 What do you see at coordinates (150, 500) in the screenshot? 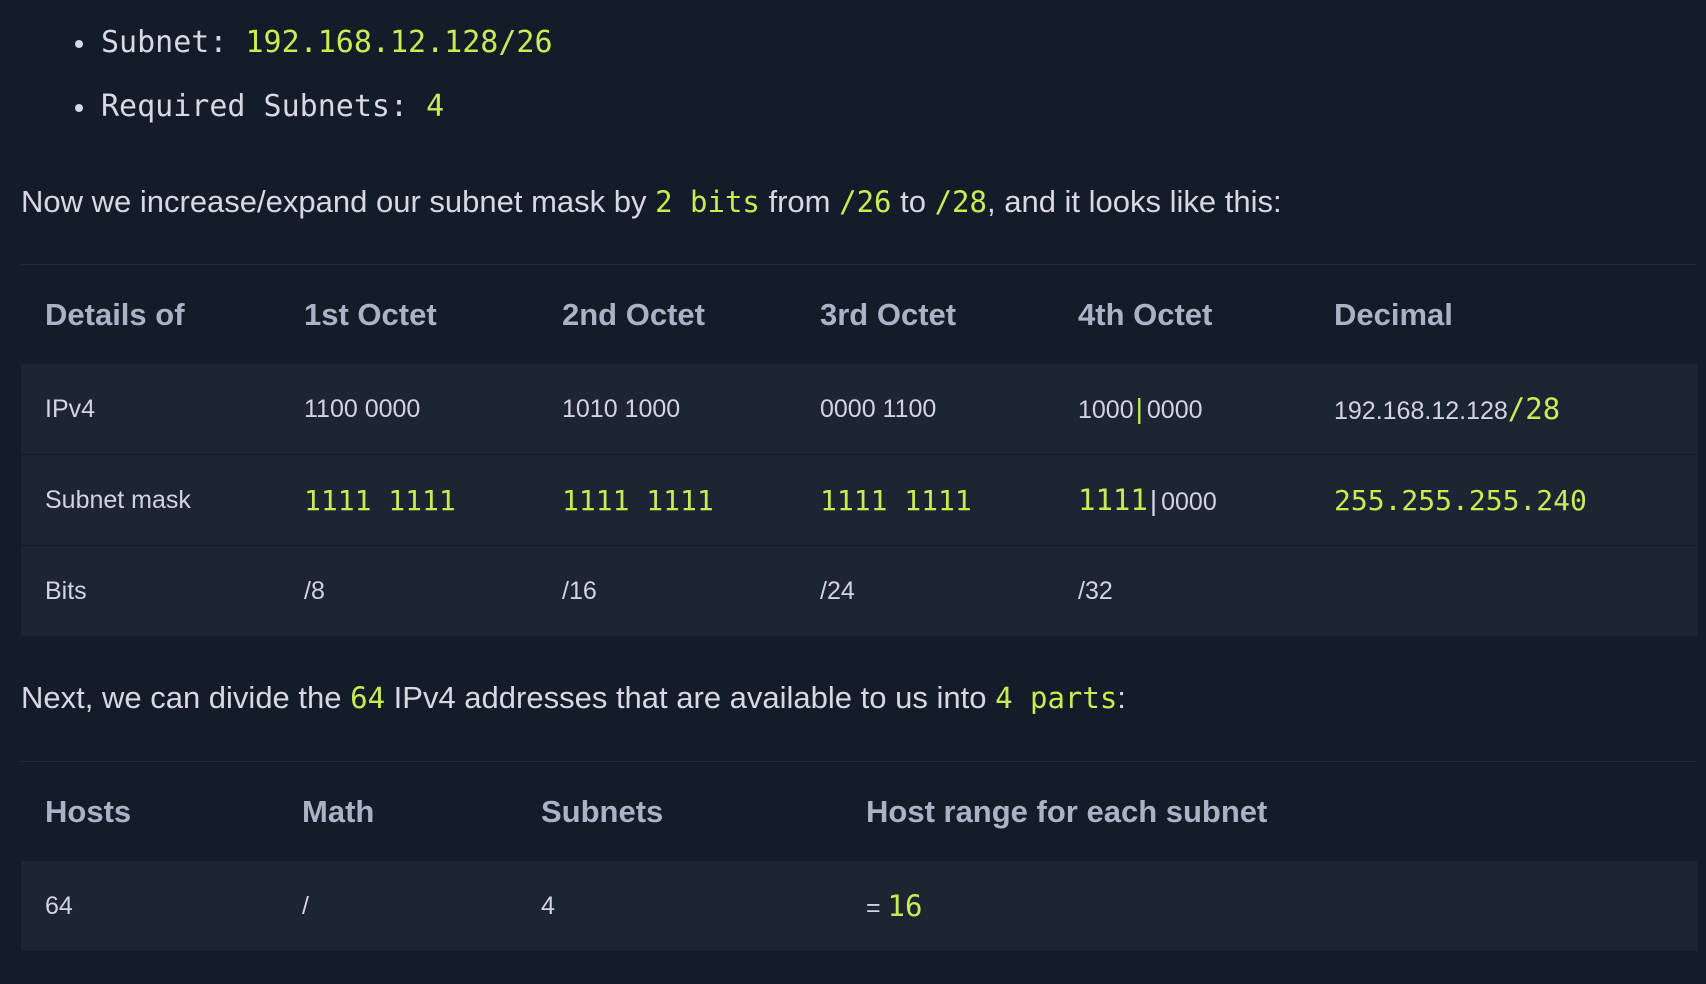
I see `row-label: Subnet mask` at bounding box center [150, 500].